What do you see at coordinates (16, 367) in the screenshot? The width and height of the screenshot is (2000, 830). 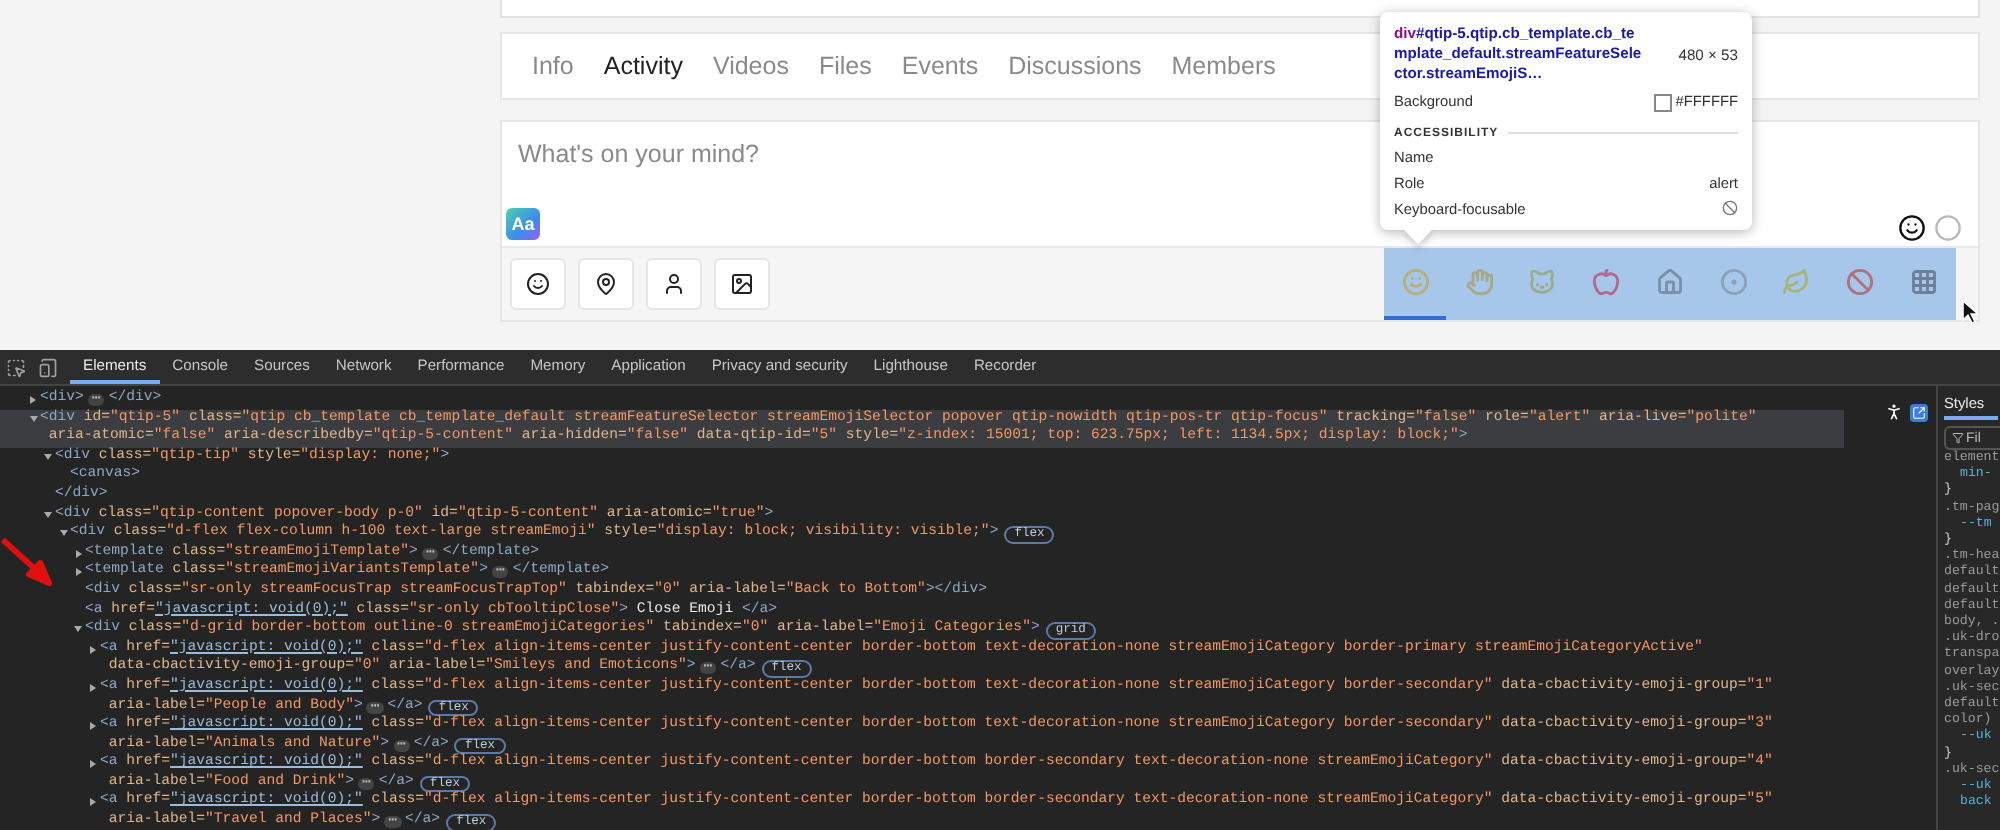 I see `inspect-icon` at bounding box center [16, 367].